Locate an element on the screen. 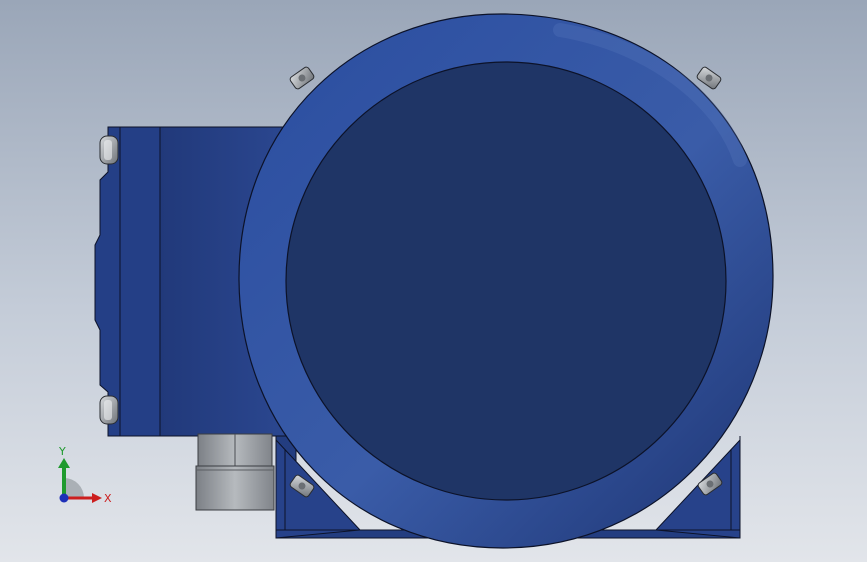 This screenshot has height=562, width=867. cable-gland is located at coordinates (235, 472).